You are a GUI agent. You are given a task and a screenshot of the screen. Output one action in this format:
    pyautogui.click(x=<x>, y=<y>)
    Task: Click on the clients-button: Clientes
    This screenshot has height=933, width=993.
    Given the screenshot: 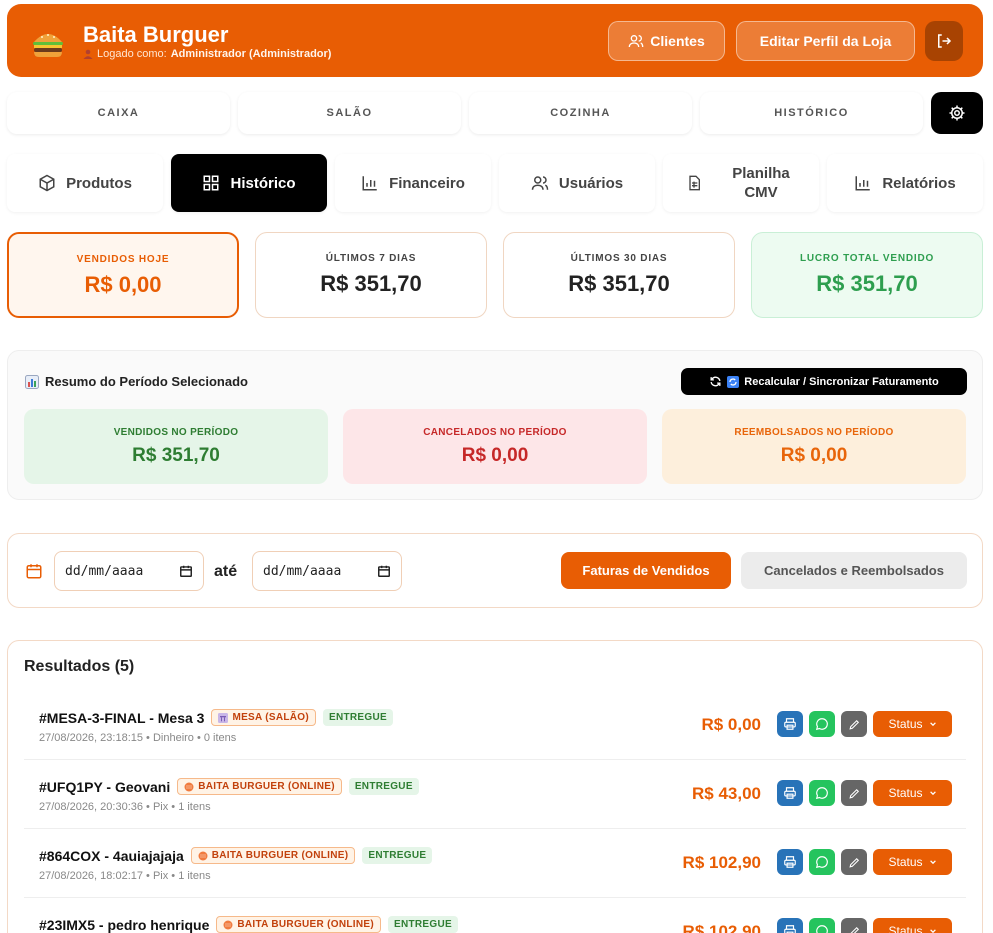 What is the action you would take?
    pyautogui.click(x=666, y=41)
    